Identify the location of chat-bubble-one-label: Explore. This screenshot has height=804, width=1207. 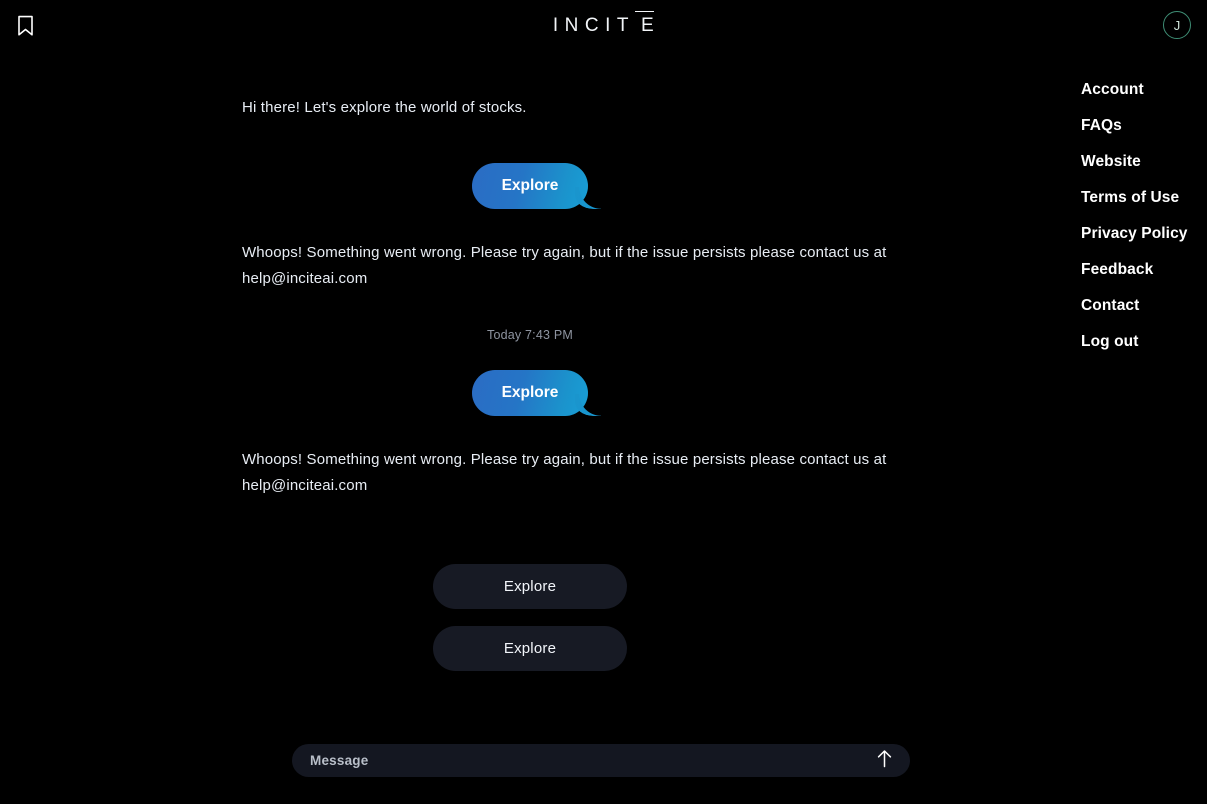
(530, 185).